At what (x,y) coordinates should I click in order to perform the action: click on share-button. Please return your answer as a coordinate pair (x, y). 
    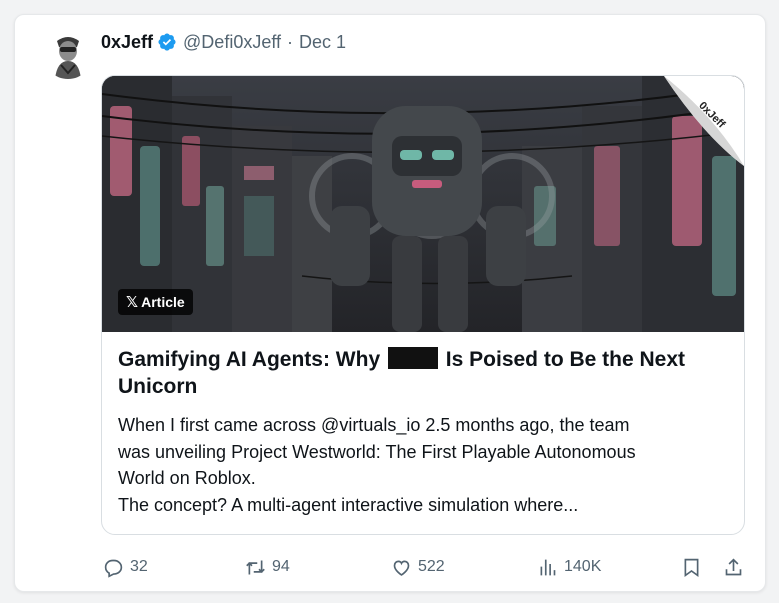
    Looking at the image, I should click on (736, 567).